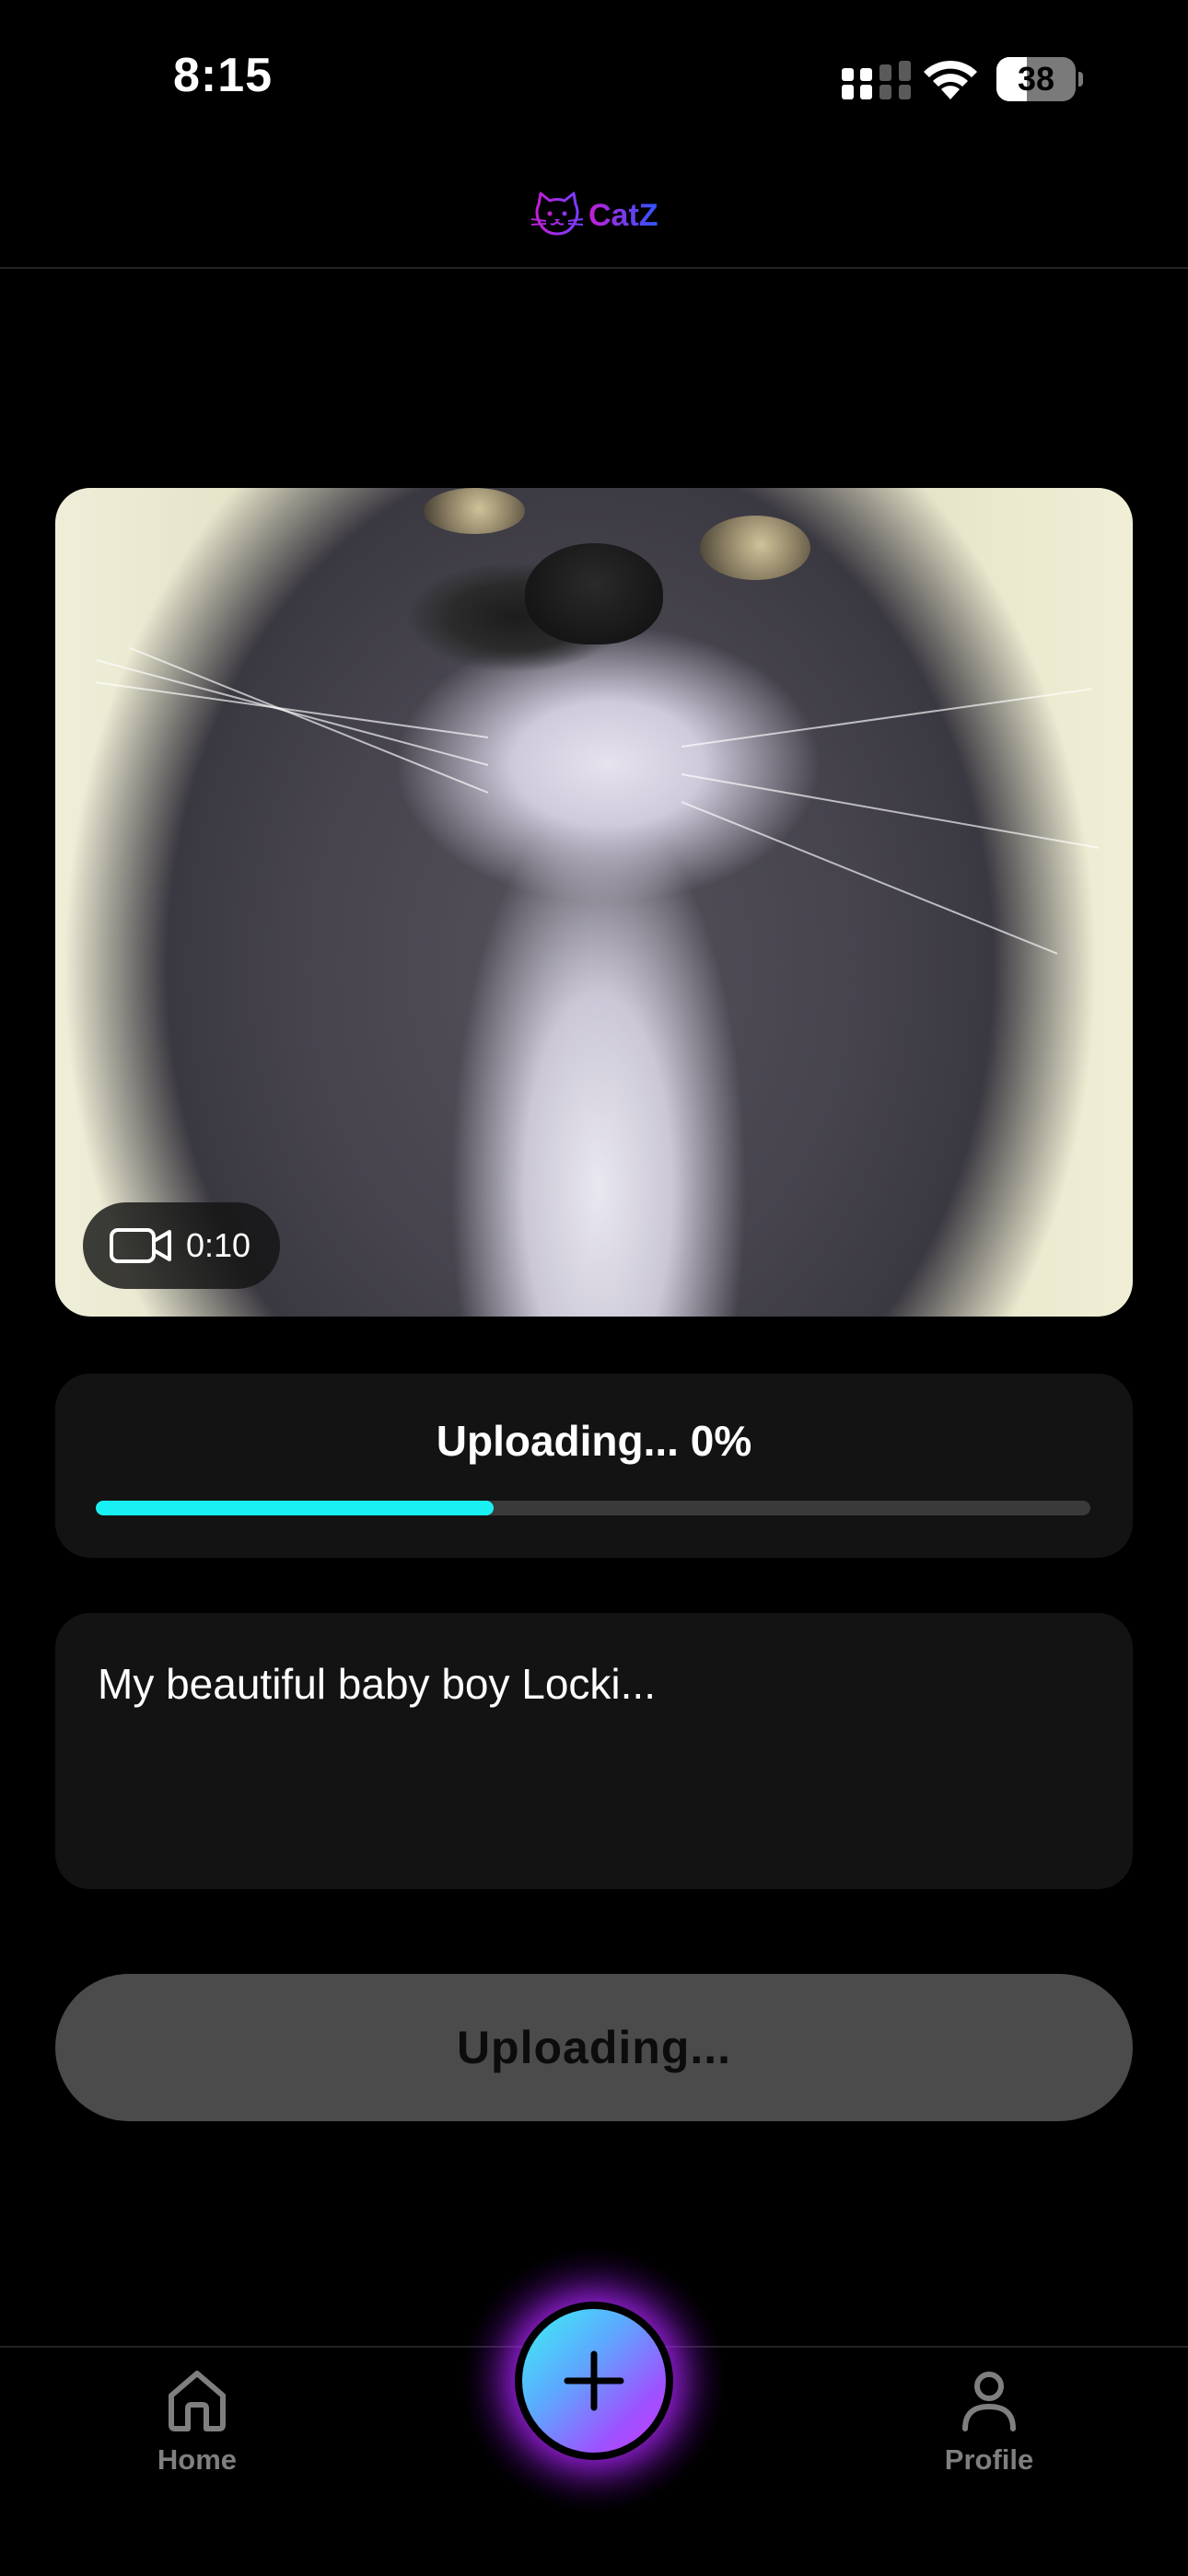 This screenshot has width=1188, height=2576. Describe the element at coordinates (623, 215) in the screenshot. I see `logo-text: CatZ` at that location.